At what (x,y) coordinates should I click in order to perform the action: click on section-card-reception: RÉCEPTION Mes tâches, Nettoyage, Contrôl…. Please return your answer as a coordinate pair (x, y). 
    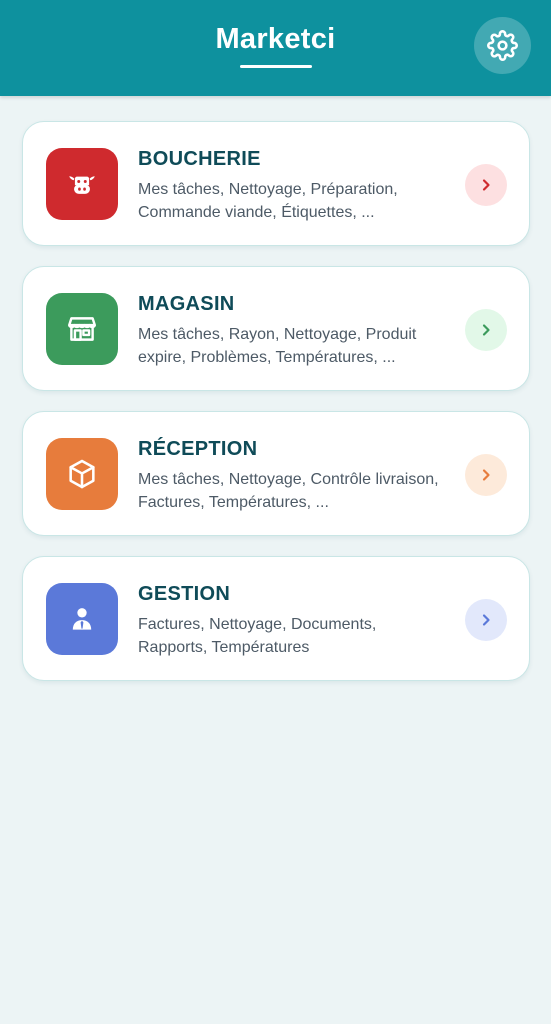
    Looking at the image, I should click on (276, 473).